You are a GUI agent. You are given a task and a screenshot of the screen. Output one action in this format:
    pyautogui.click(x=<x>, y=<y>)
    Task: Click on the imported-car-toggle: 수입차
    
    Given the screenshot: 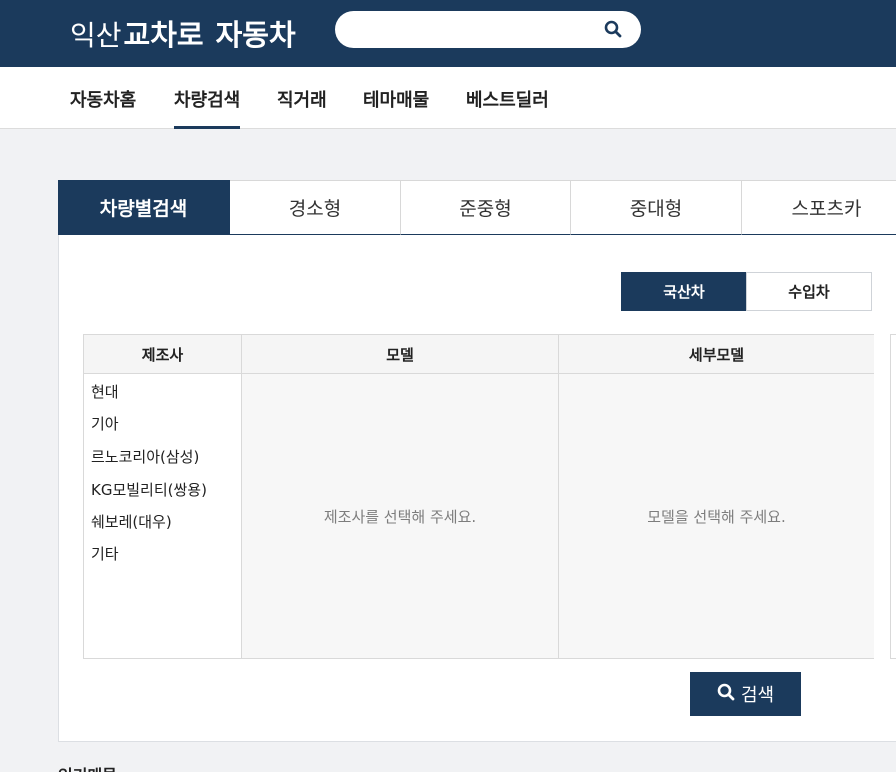 What is the action you would take?
    pyautogui.click(x=809, y=291)
    